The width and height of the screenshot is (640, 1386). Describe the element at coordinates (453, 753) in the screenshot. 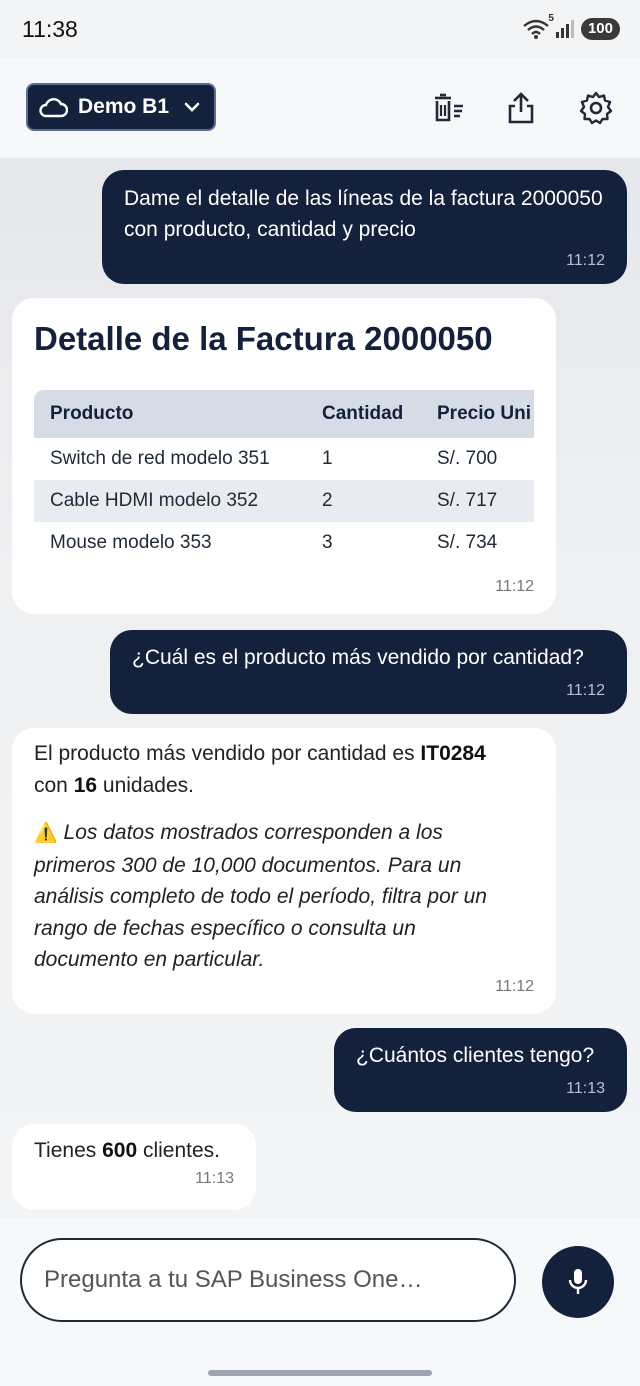

I see `product-code: IT0284` at that location.